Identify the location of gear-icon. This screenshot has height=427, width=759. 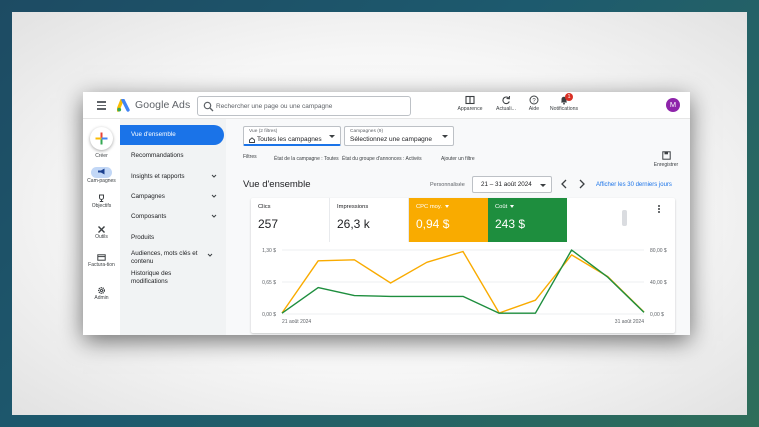
(101, 290).